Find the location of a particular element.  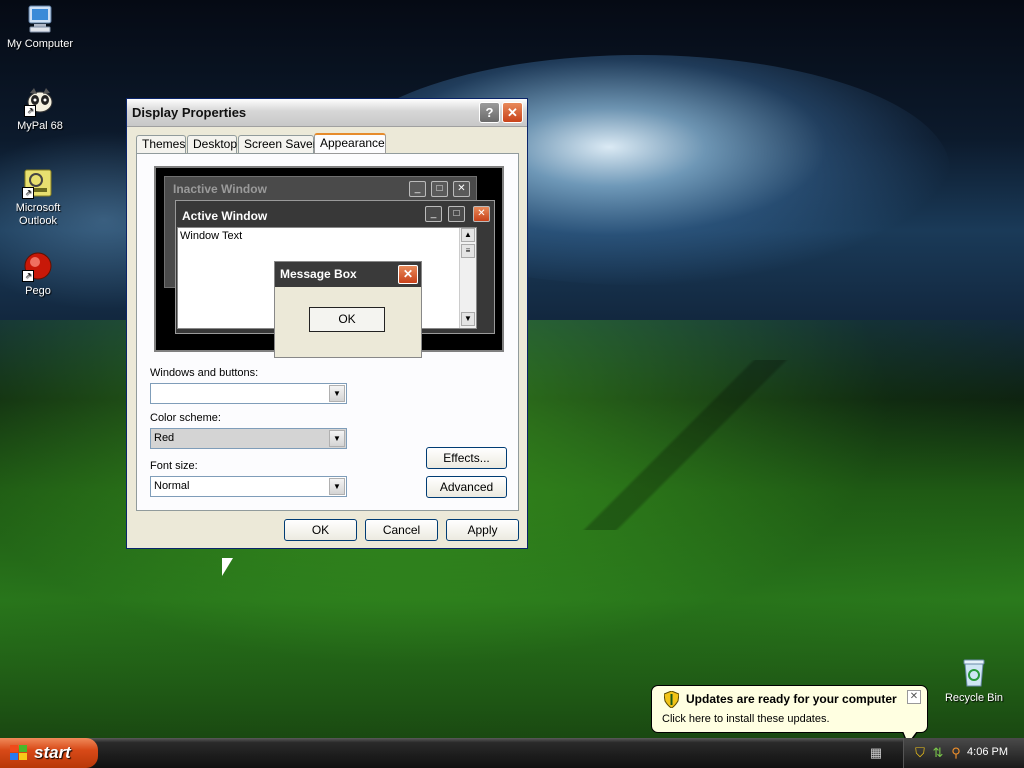

start-label: start is located at coordinates (52, 752).